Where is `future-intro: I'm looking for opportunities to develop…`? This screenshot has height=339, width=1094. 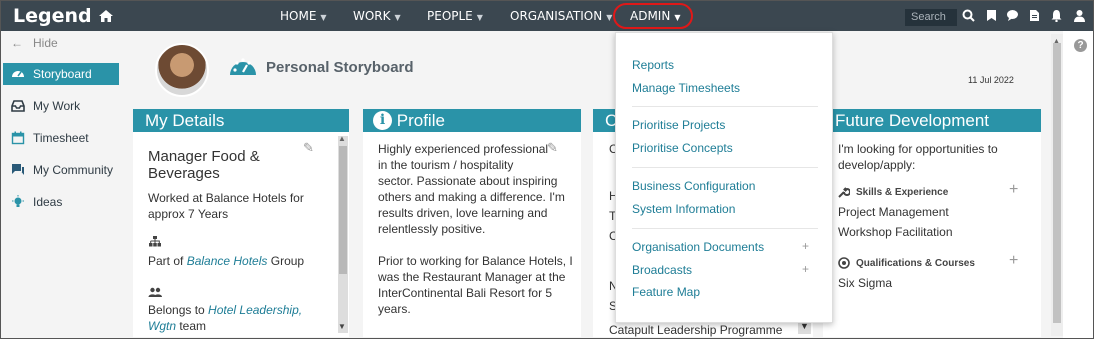
future-intro: I'm looking for opportunities to develop… is located at coordinates (918, 157).